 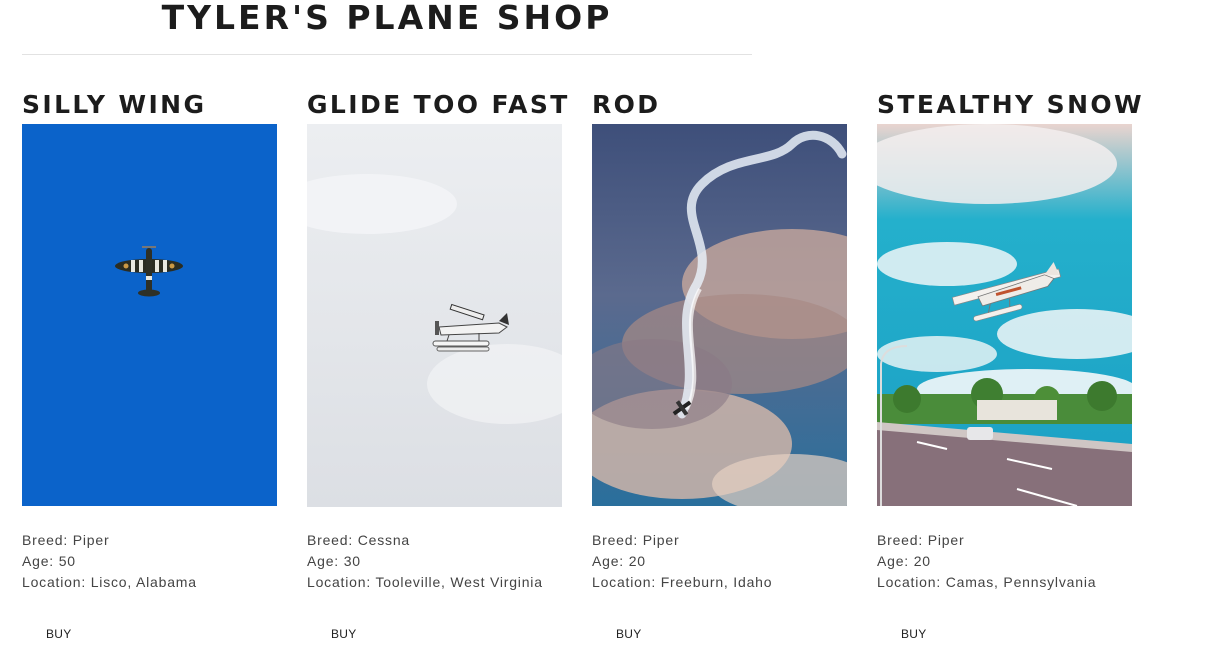 I want to click on plane-age: Age: 30, so click(x=334, y=561).